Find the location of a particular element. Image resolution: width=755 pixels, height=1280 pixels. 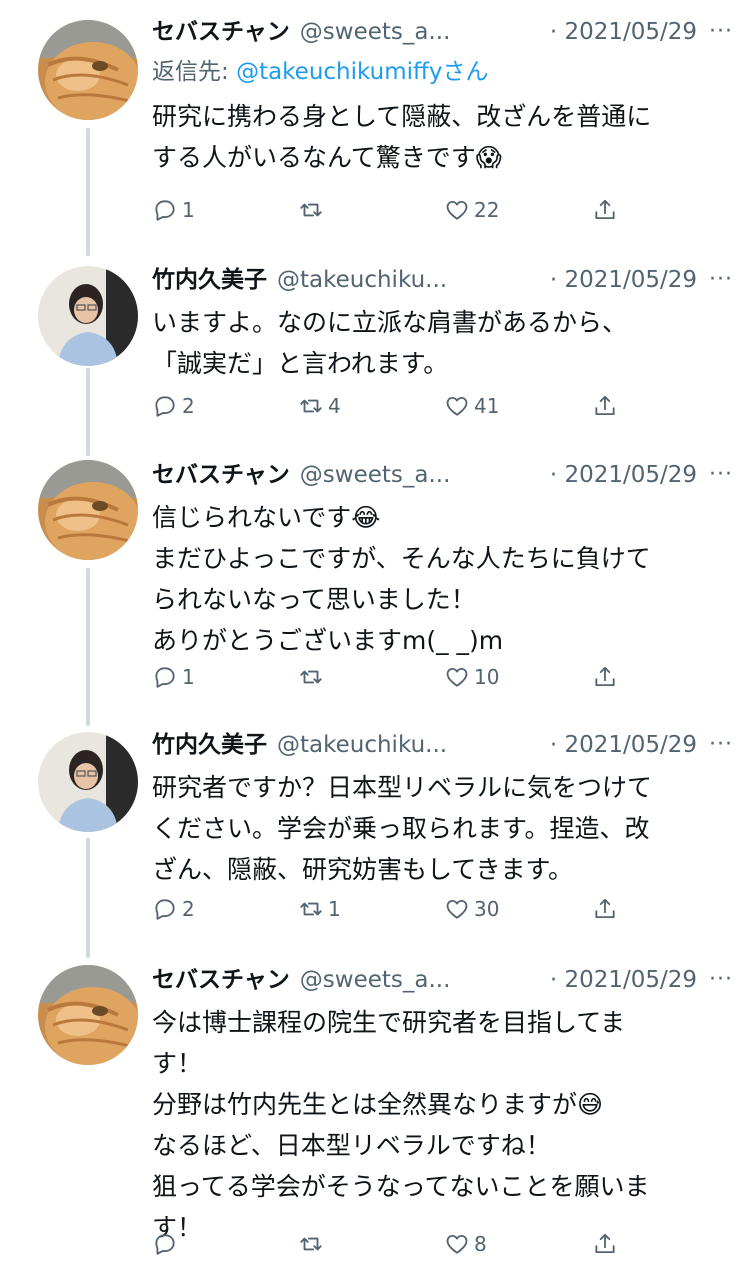

reply-to-suffix: さん is located at coordinates (465, 72).